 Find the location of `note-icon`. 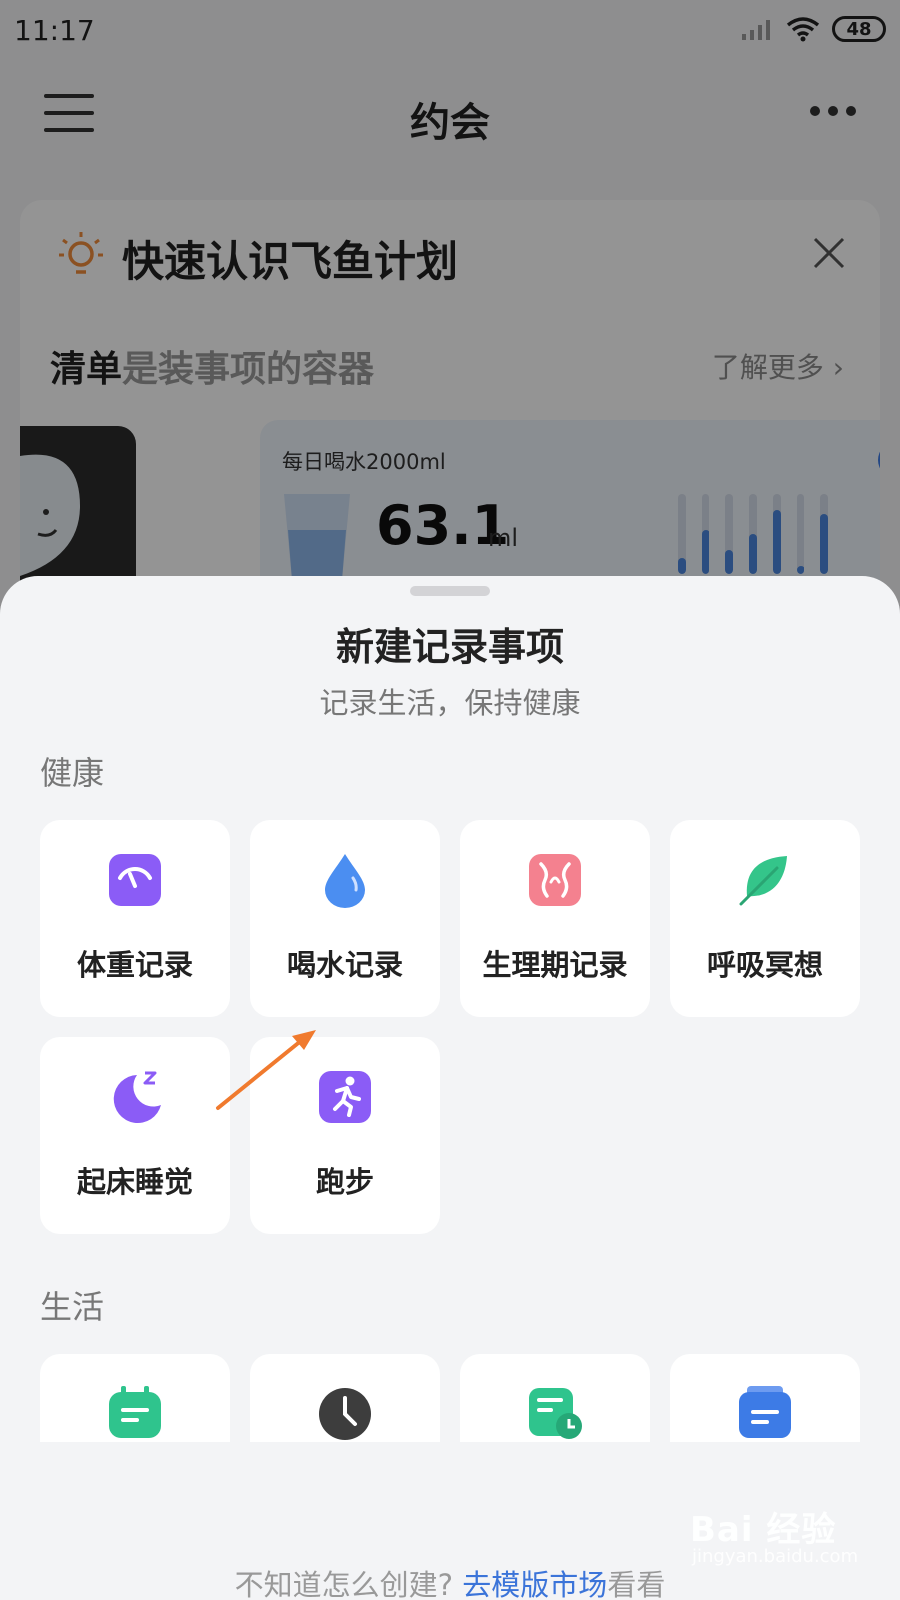

note-icon is located at coordinates (765, 1412).